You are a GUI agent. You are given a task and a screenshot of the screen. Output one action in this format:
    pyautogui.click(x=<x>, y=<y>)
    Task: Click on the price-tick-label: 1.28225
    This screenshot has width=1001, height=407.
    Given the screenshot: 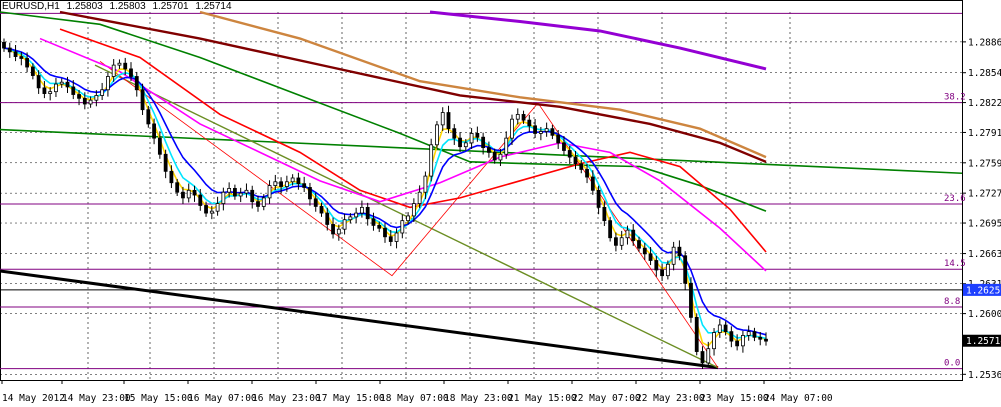 What is the action you would take?
    pyautogui.click(x=984, y=103)
    